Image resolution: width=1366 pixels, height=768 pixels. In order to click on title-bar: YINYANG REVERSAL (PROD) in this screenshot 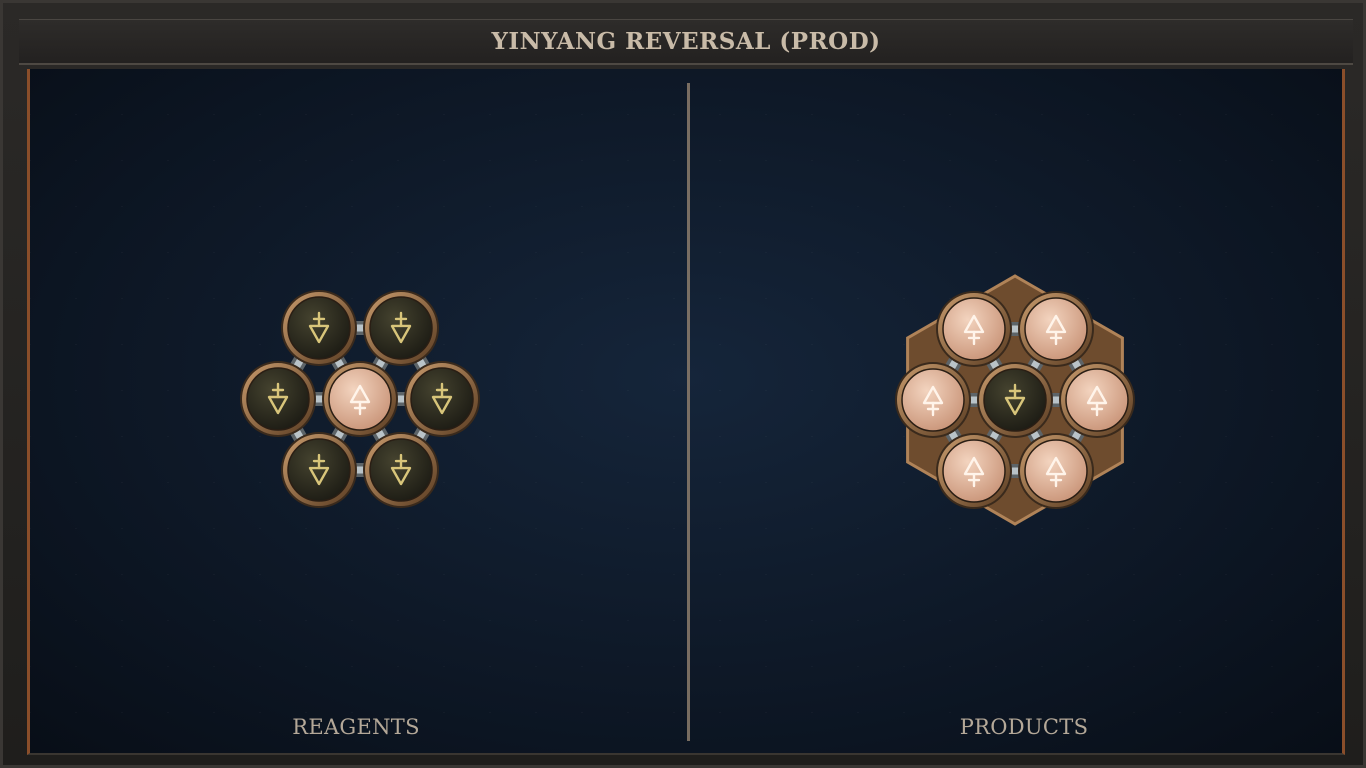, I will do `click(686, 42)`.